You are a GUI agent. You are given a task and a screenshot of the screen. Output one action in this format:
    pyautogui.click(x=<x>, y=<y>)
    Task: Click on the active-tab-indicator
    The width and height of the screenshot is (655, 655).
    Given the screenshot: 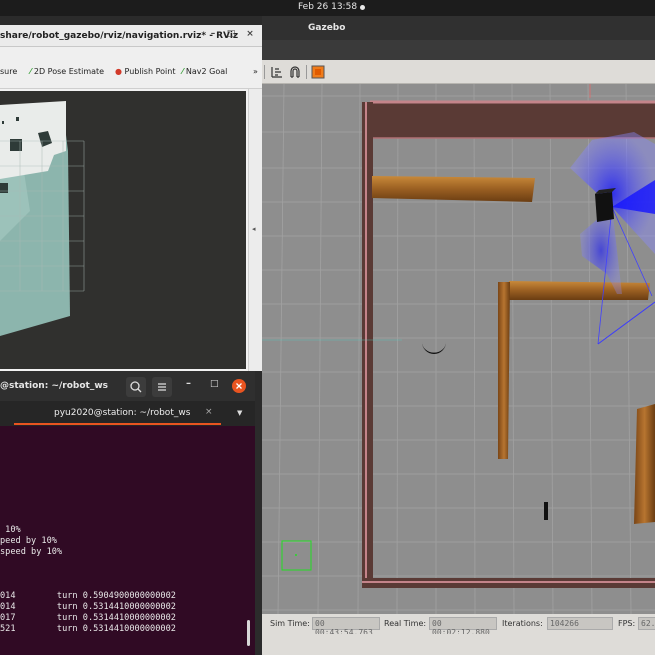 What is the action you would take?
    pyautogui.click(x=117, y=424)
    